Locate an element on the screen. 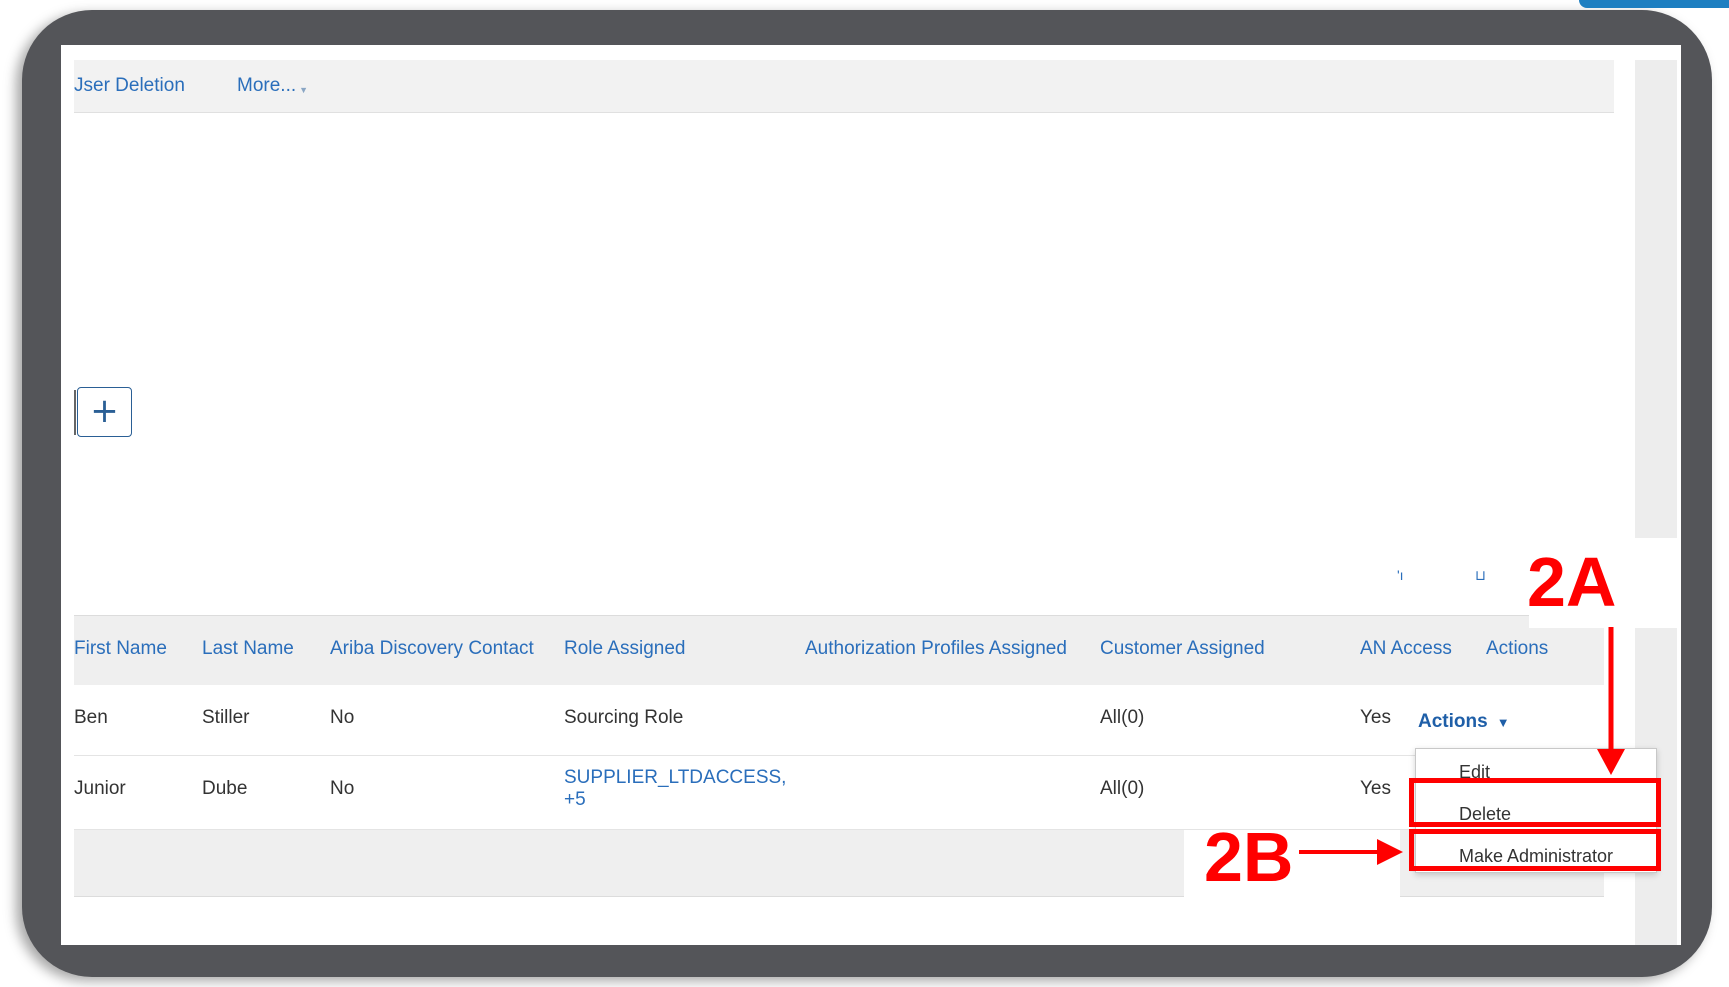 The image size is (1729, 987). cell-role-assigned-link: SUPPLIER_LTDACCESS, +5 is located at coordinates (675, 789).